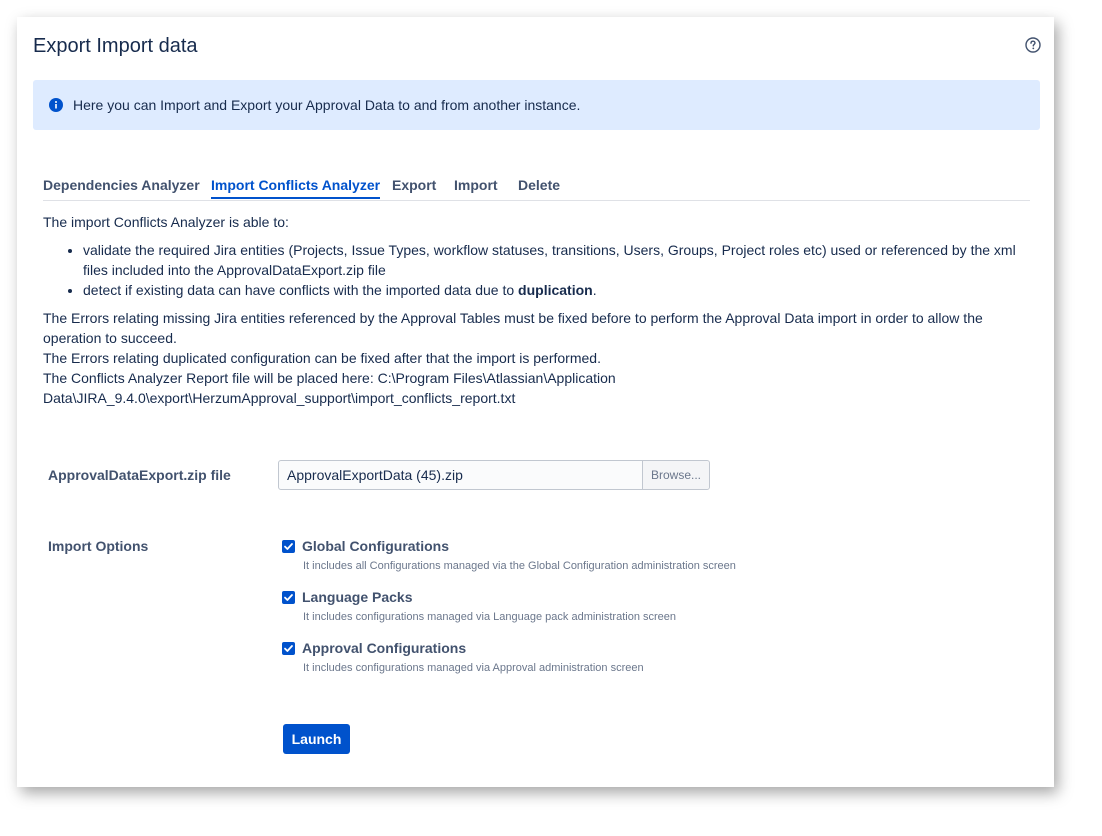  Describe the element at coordinates (1033, 45) in the screenshot. I see `help-circle-icon` at that location.